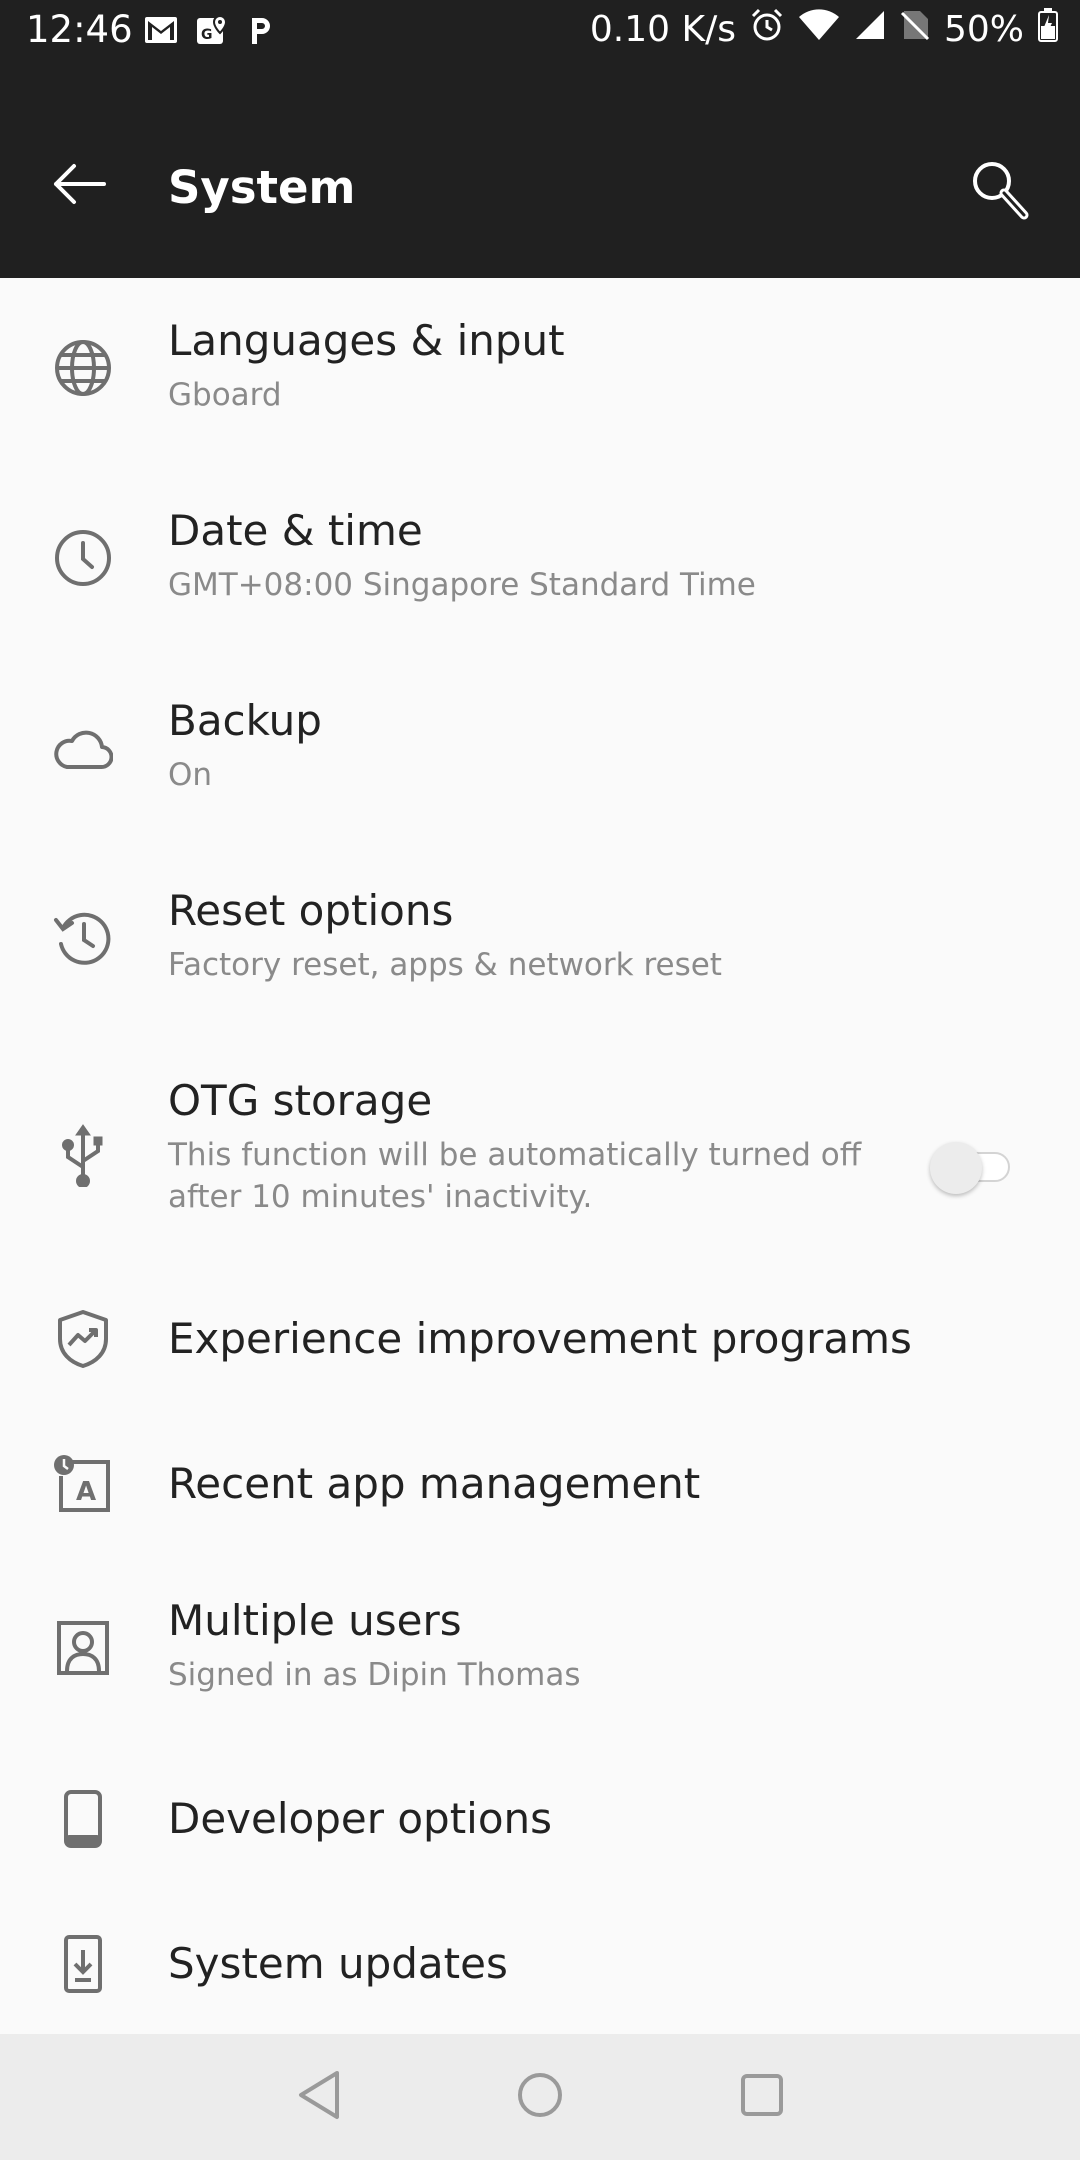 Image resolution: width=1080 pixels, height=2160 pixels. Describe the element at coordinates (540, 373) in the screenshot. I see `list-item-languages-input: Languages & input Gboard` at that location.